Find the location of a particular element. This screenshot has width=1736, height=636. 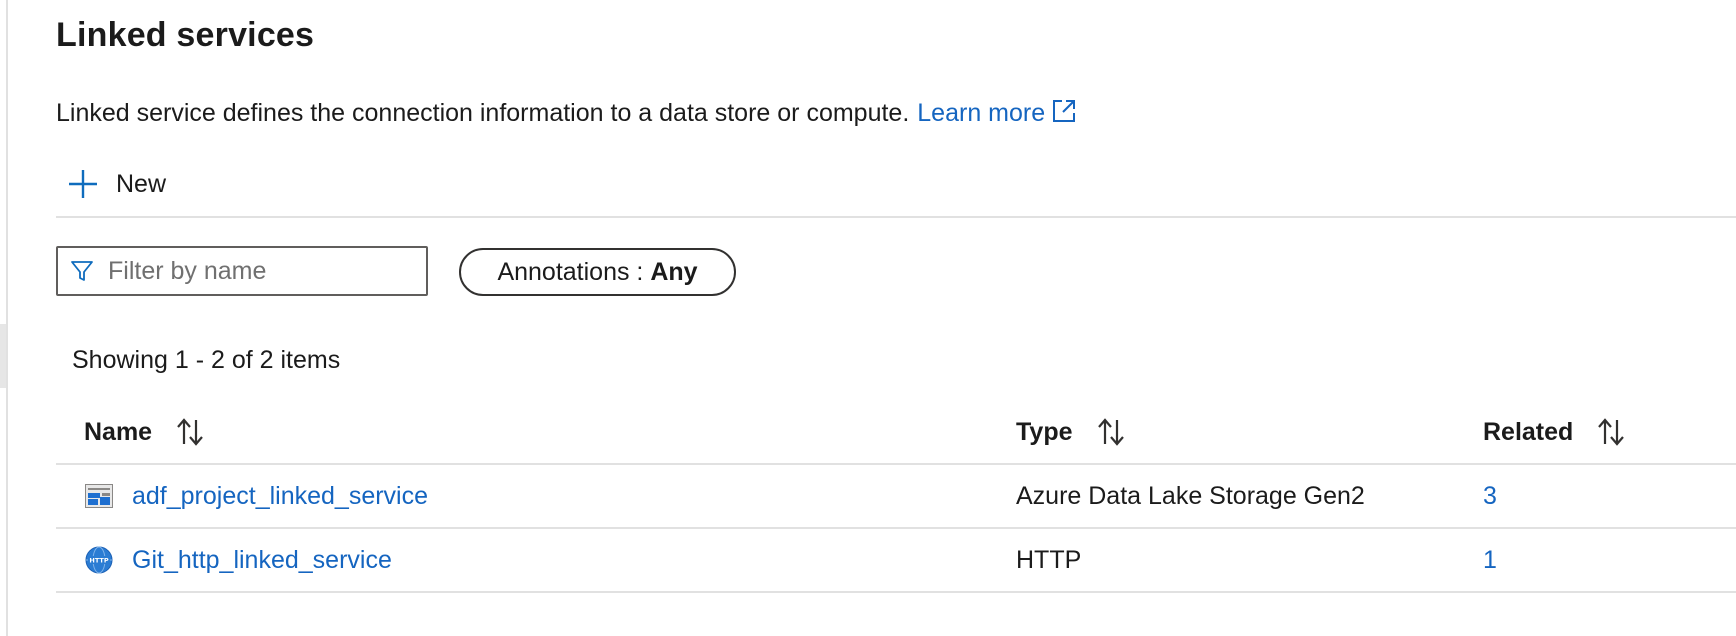

related-count-link: 1 is located at coordinates (1490, 560).